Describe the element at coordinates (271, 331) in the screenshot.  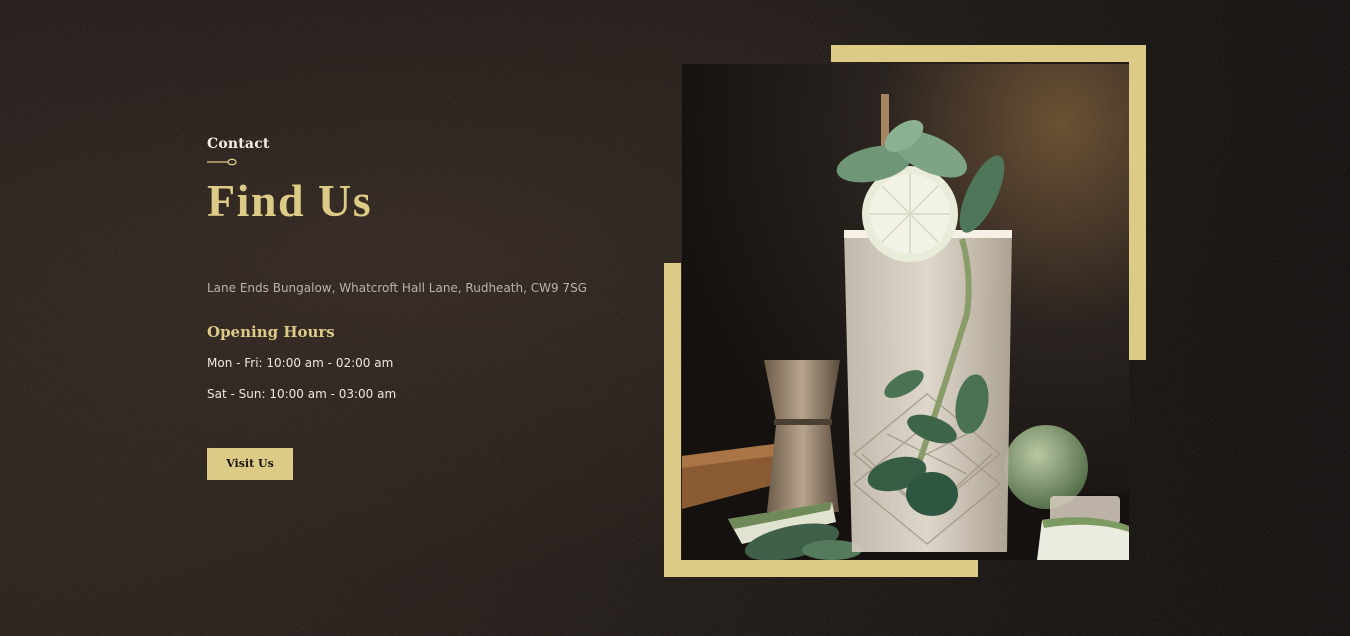
I see `opening-hours-title: Opening Hours` at that location.